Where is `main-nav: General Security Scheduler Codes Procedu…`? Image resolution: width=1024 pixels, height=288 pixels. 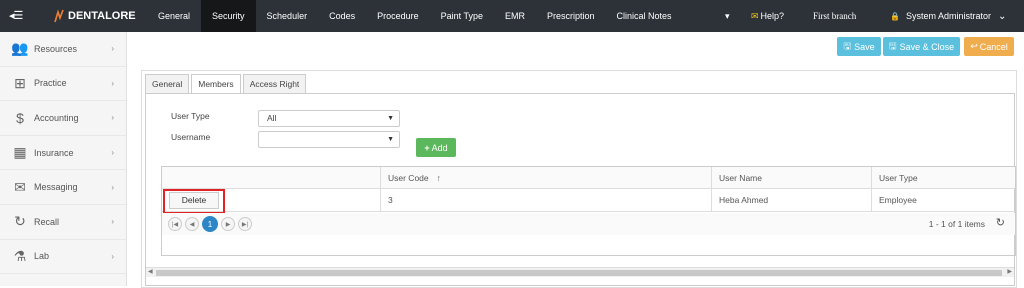
main-nav: General Security Scheduler Codes Procedu… is located at coordinates (415, 16).